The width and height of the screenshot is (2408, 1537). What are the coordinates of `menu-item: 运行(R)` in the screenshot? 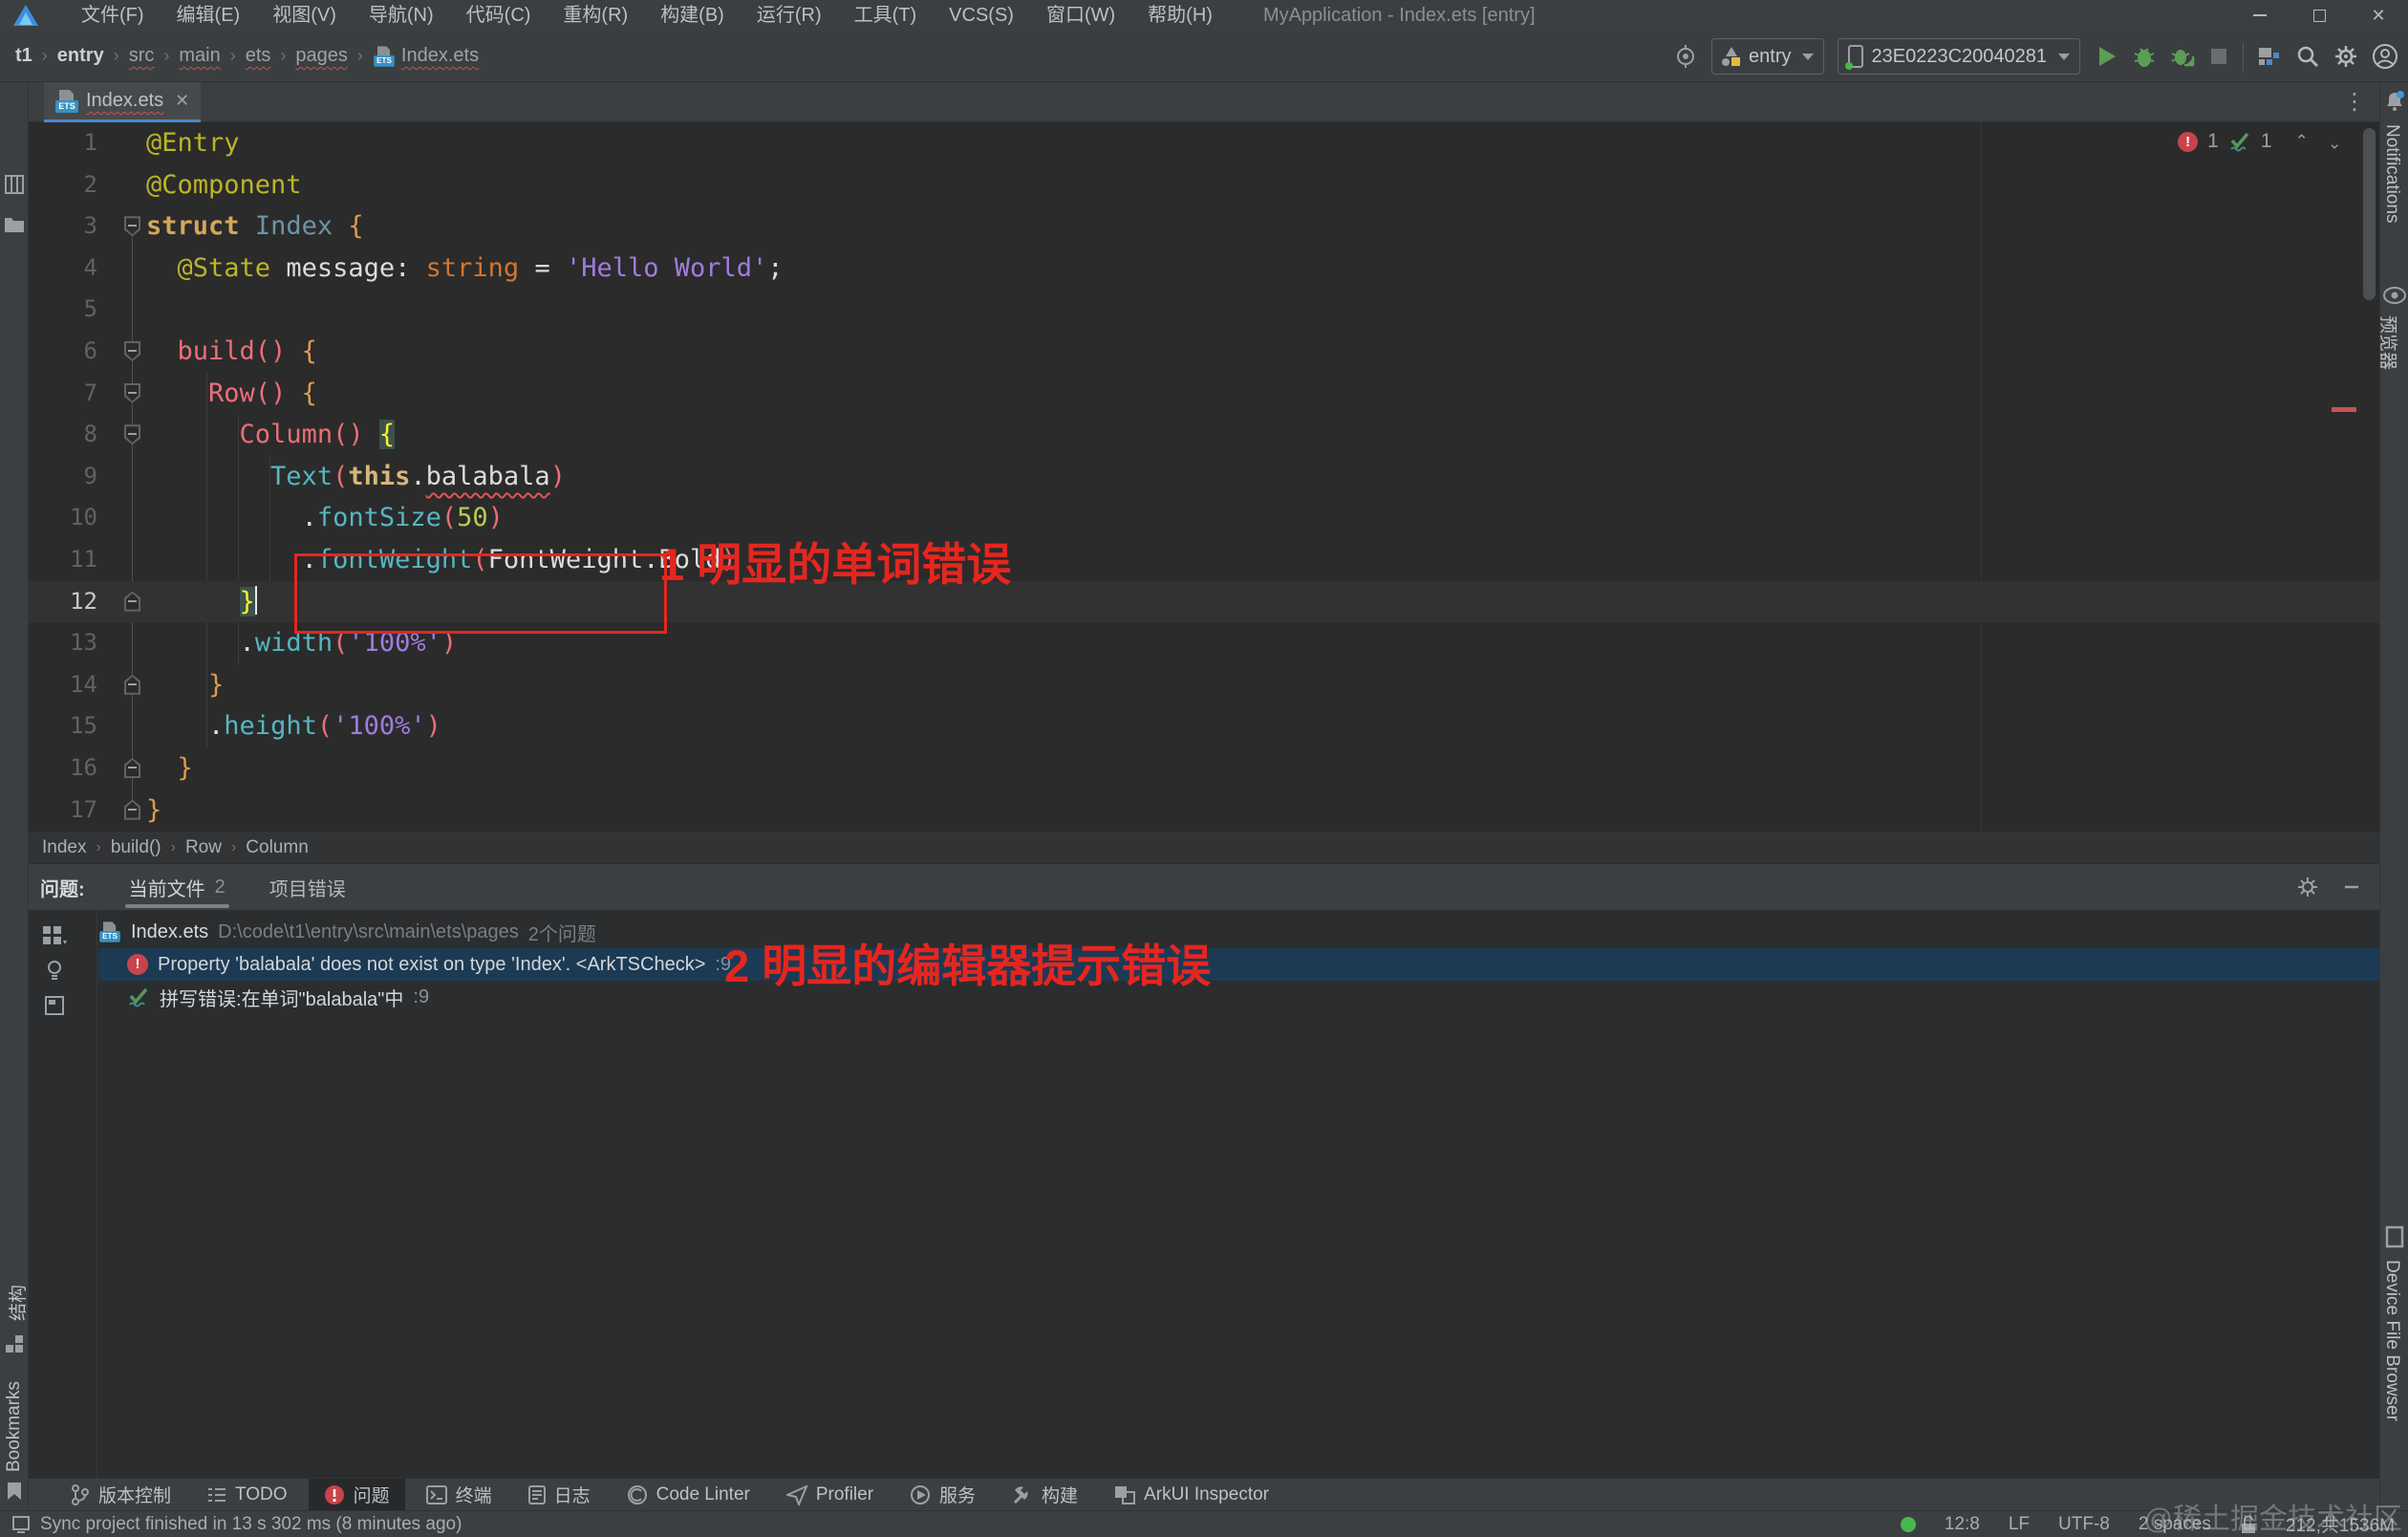 It's located at (790, 15).